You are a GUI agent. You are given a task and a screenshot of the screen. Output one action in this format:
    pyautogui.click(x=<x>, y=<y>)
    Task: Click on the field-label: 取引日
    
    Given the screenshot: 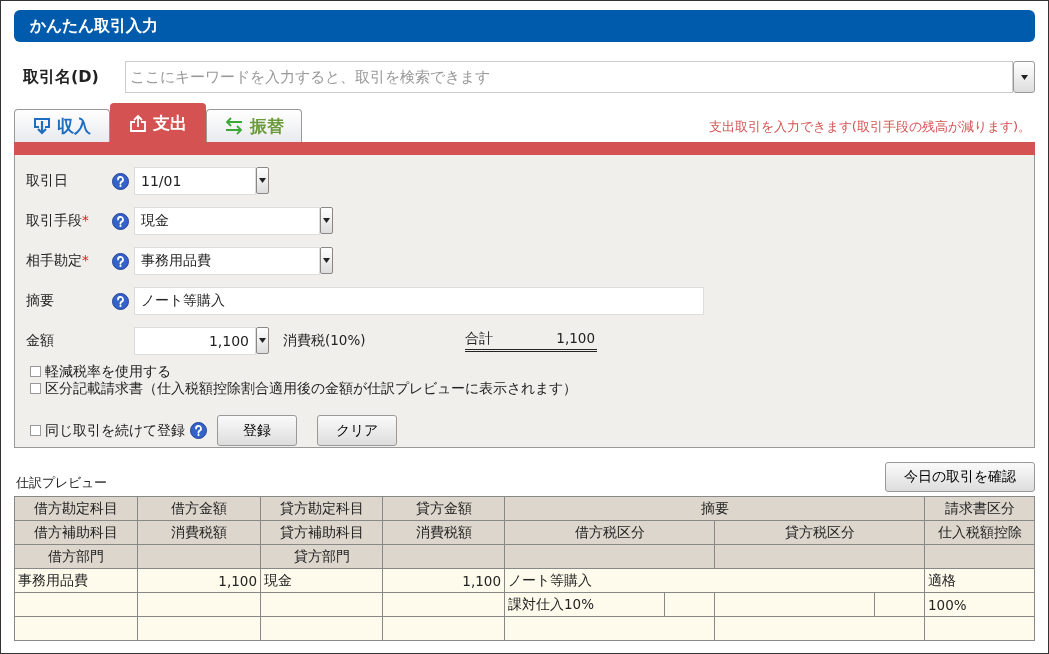 What is the action you would take?
    pyautogui.click(x=47, y=181)
    